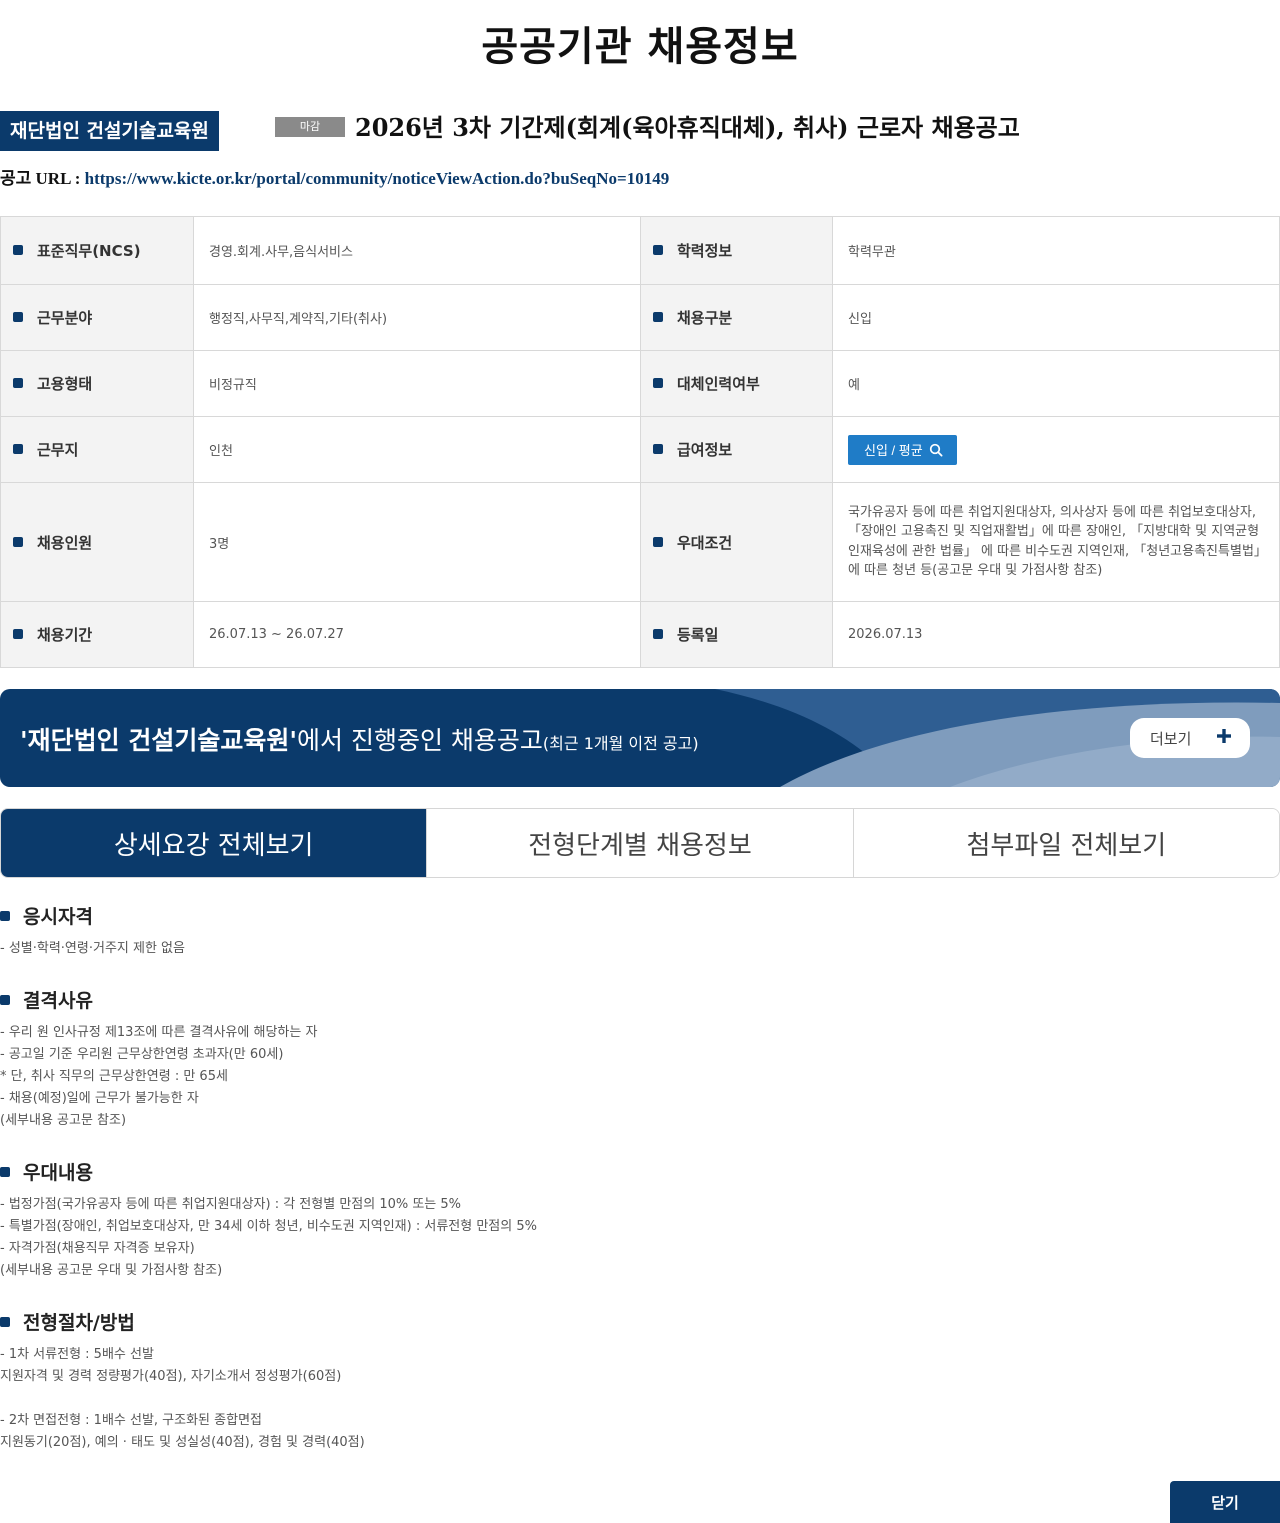 The height and width of the screenshot is (1523, 1280). I want to click on emp-label: 고용형태, so click(65, 384).